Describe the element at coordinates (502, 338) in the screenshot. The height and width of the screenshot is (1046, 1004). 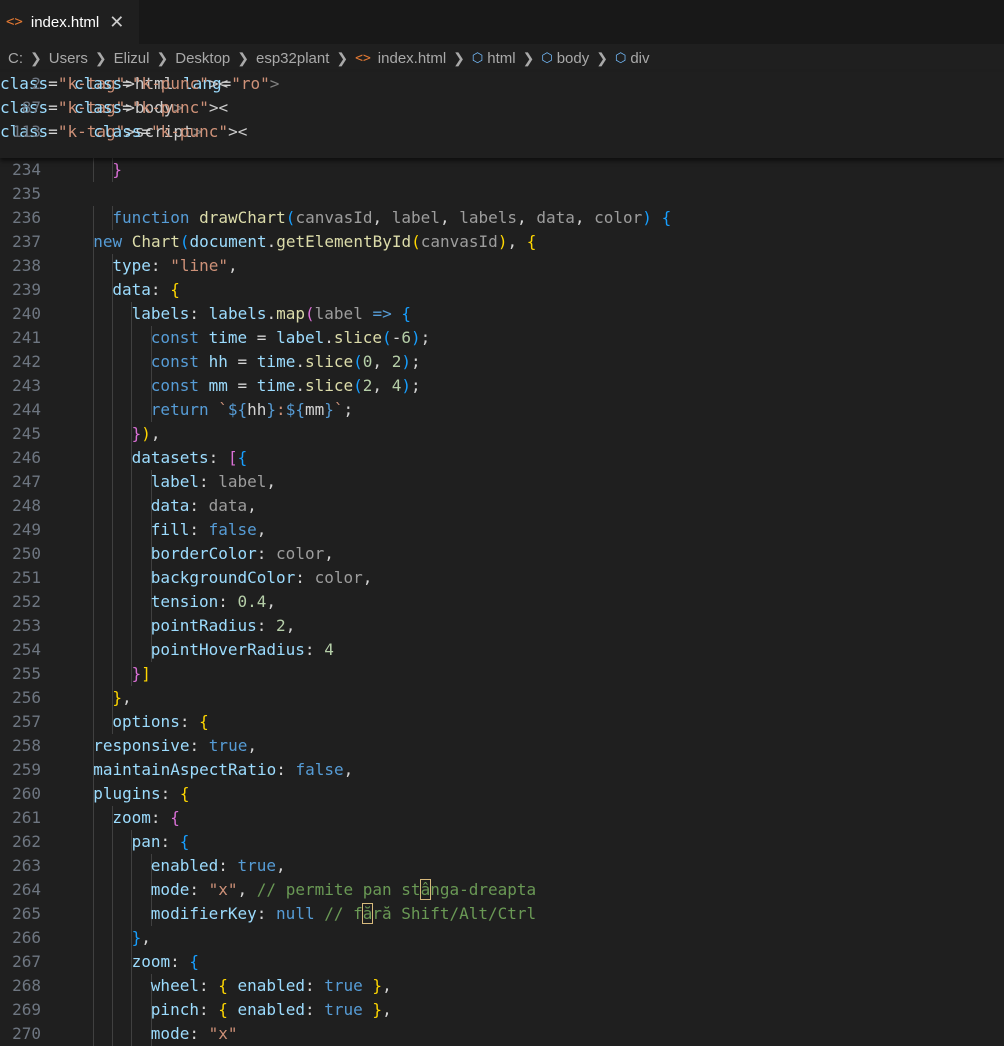
I see `code-line: 241 const time = label.slice(-6);` at that location.